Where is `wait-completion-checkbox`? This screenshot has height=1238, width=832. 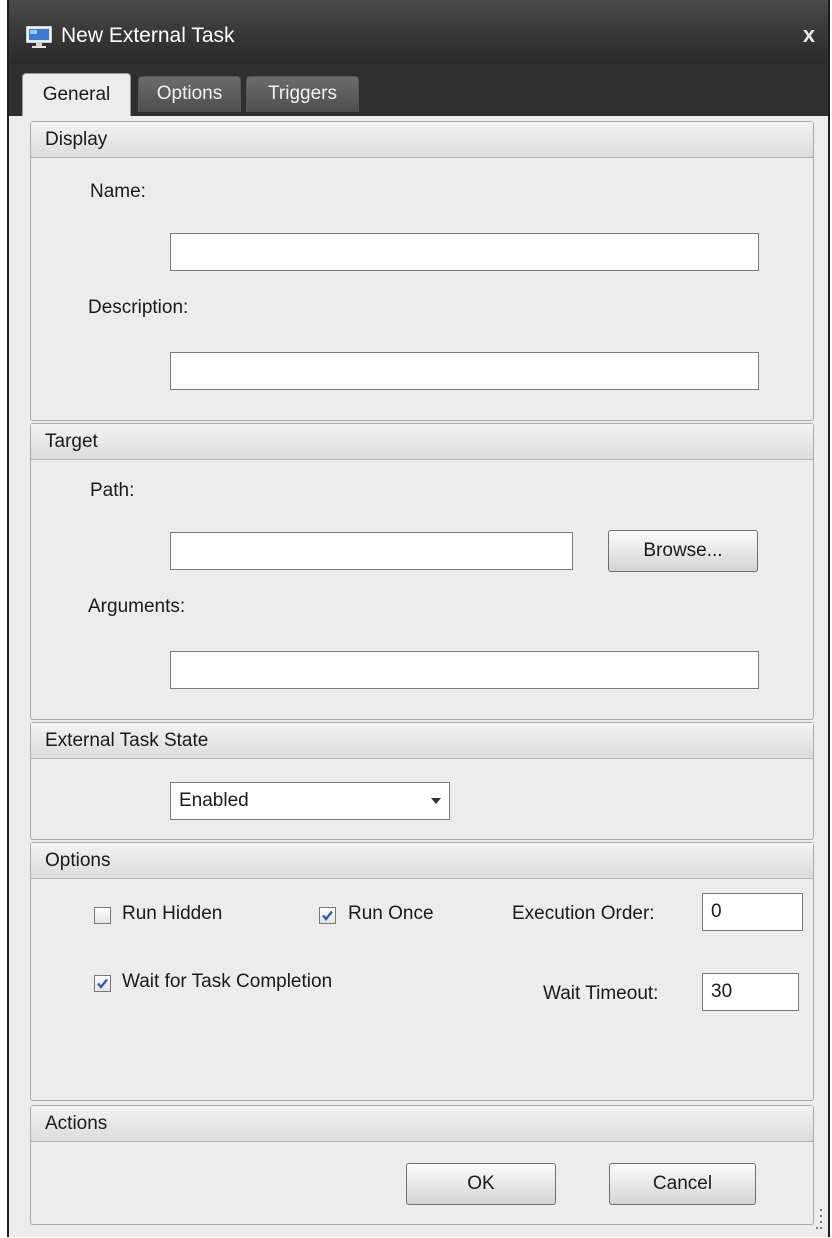 wait-completion-checkbox is located at coordinates (102, 983).